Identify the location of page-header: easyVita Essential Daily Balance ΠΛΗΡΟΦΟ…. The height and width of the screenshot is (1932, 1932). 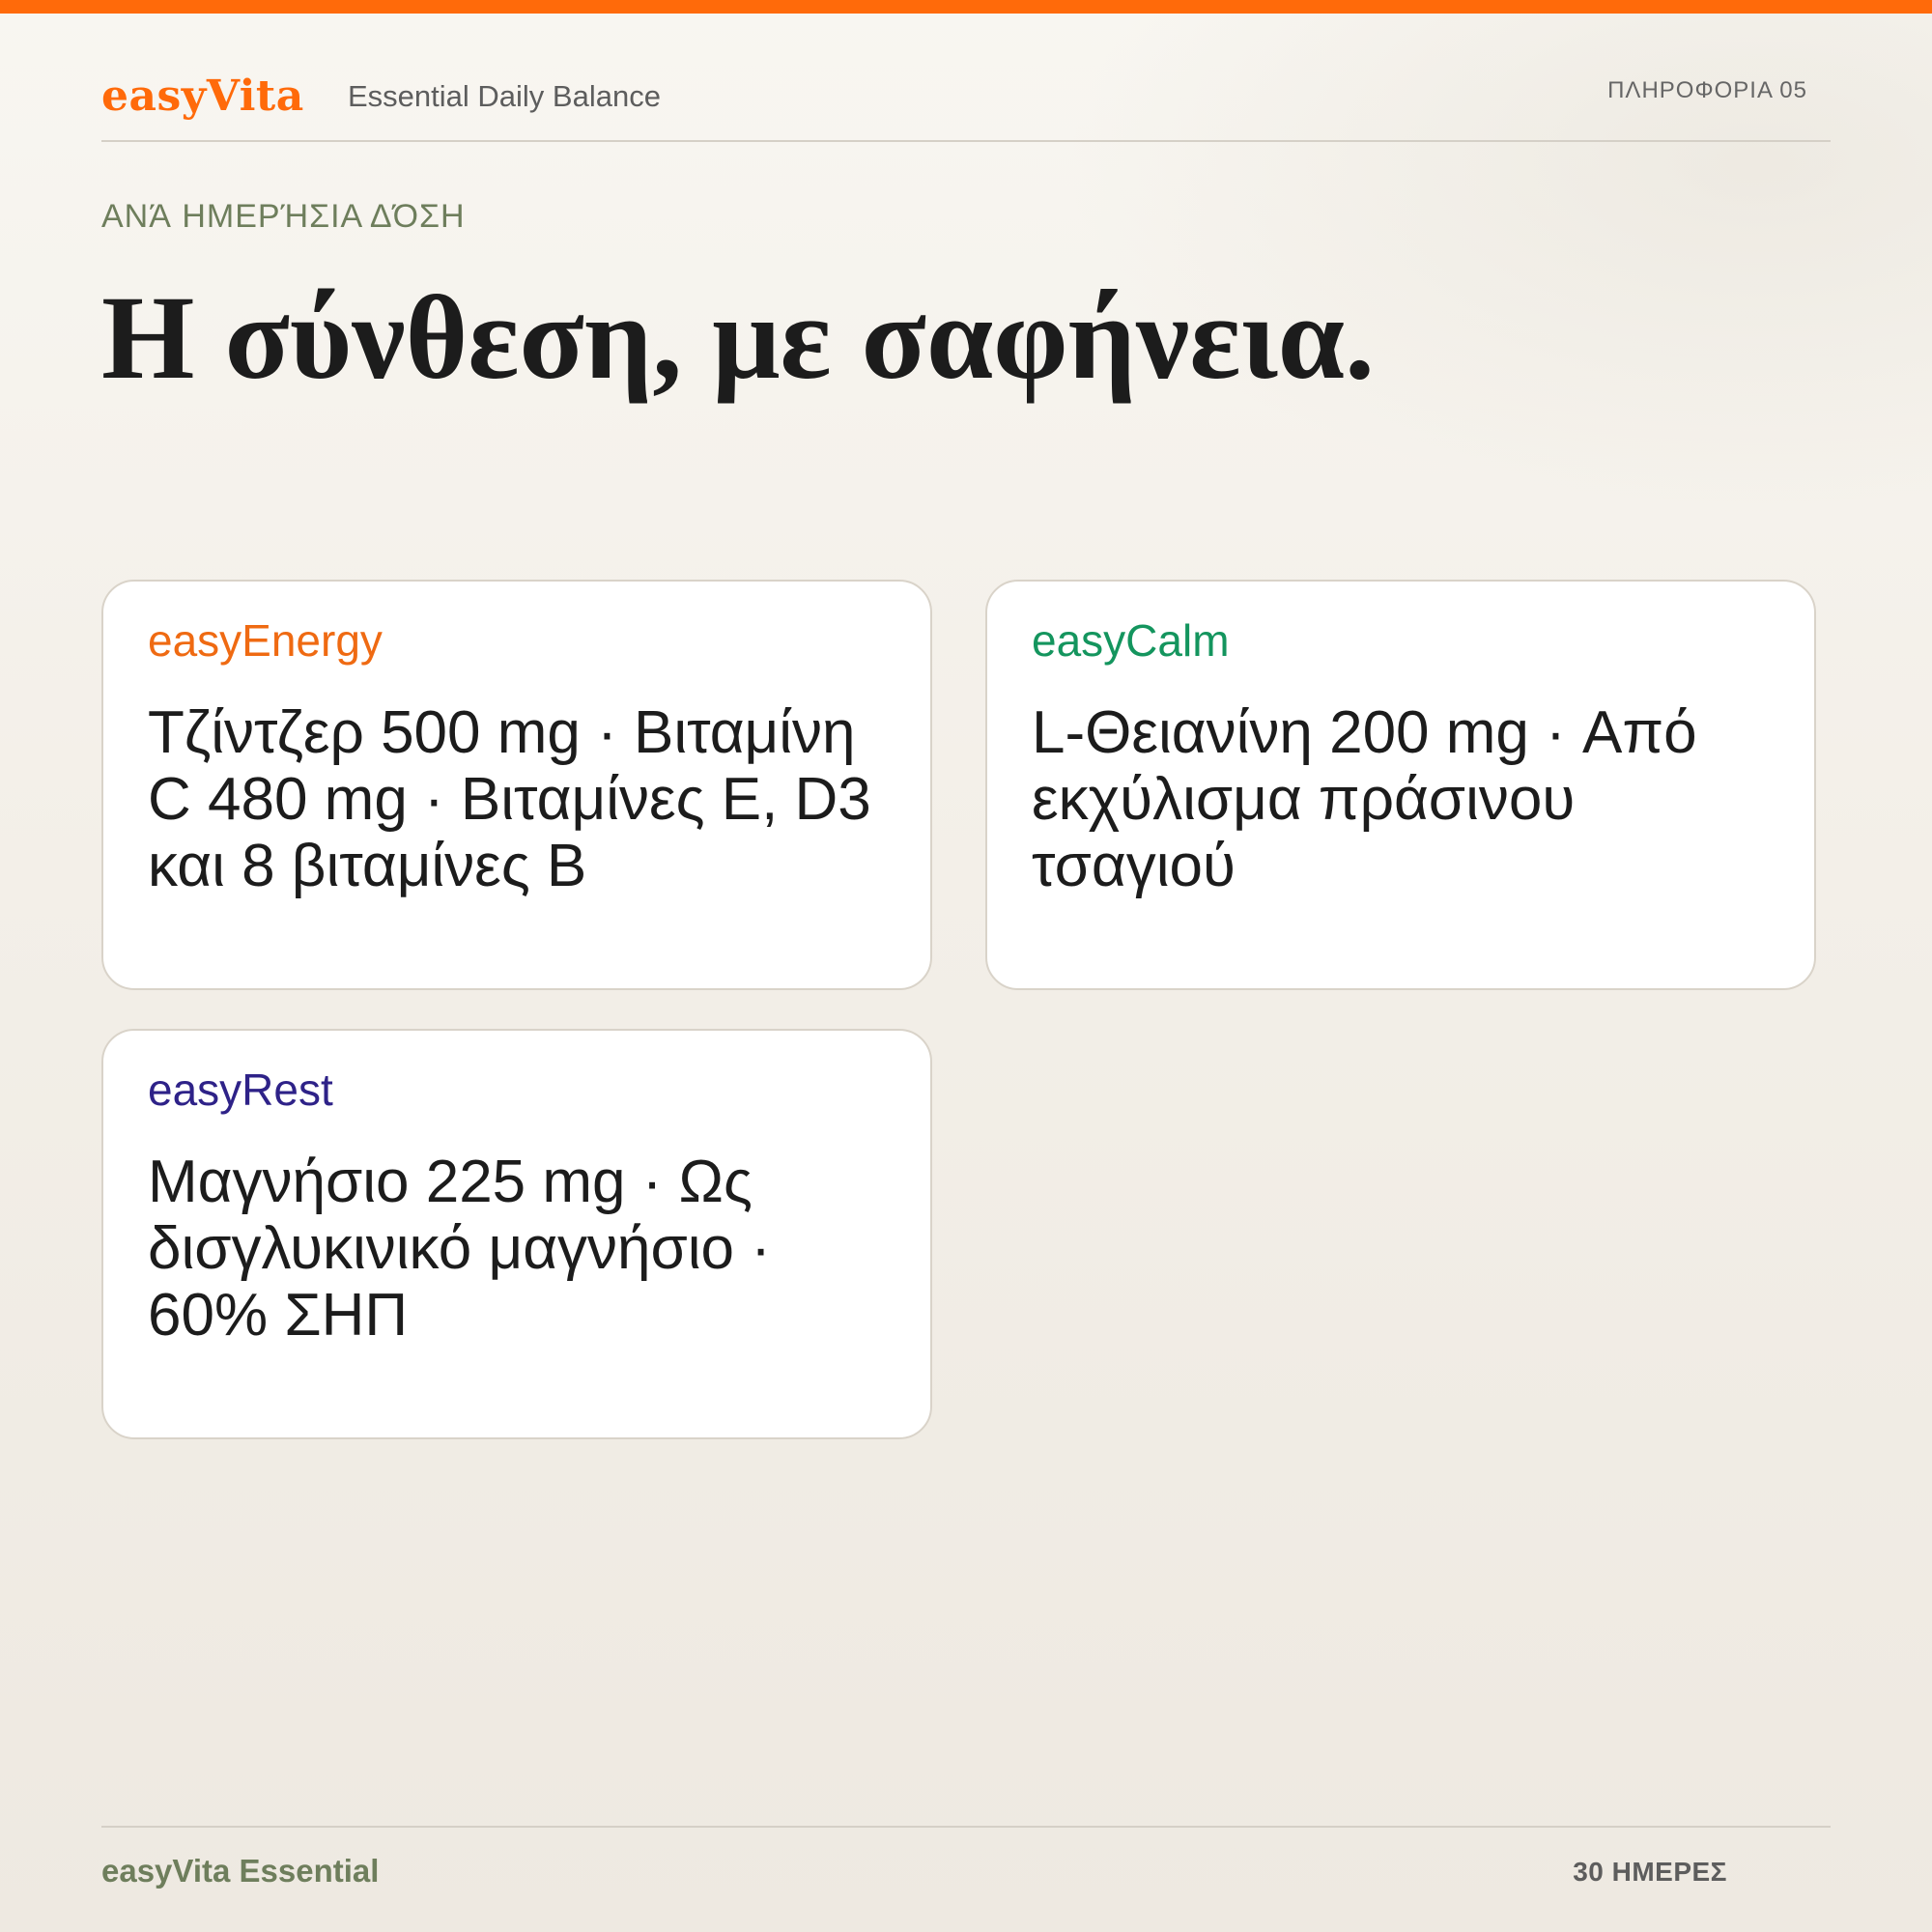
(966, 106).